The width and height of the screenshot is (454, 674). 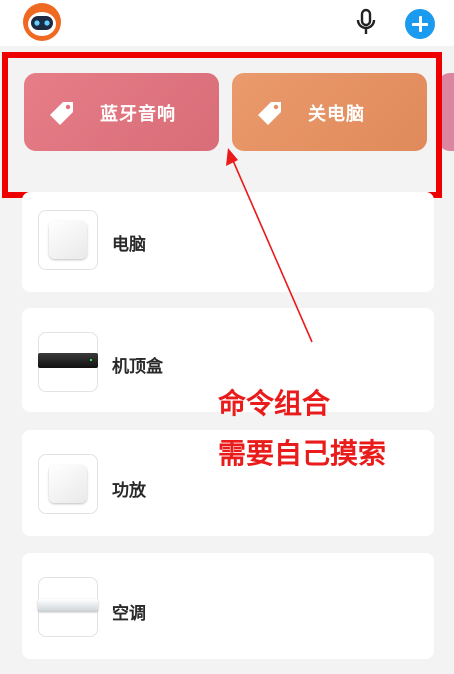 I want to click on device-name: 空调, so click(x=129, y=614).